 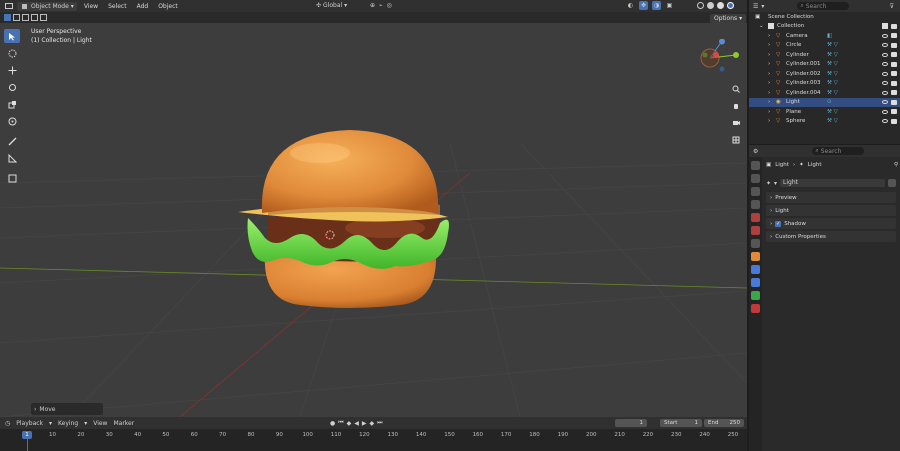 I want to click on outliner-item: › ◉ Light ⊙, so click(x=824, y=102).